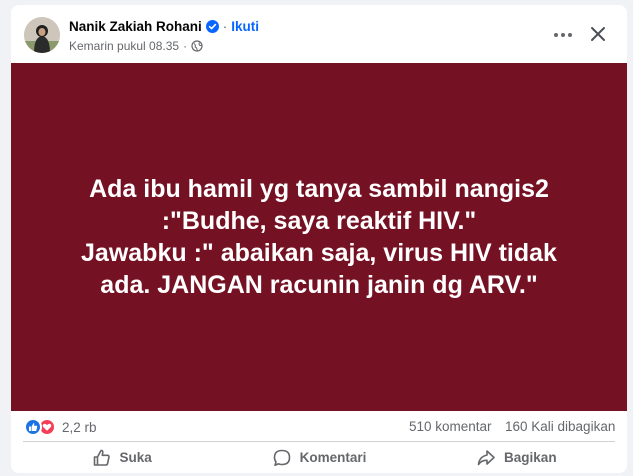 This screenshot has height=476, width=633. Describe the element at coordinates (33, 427) in the screenshot. I see `like-reaction-icon` at that location.